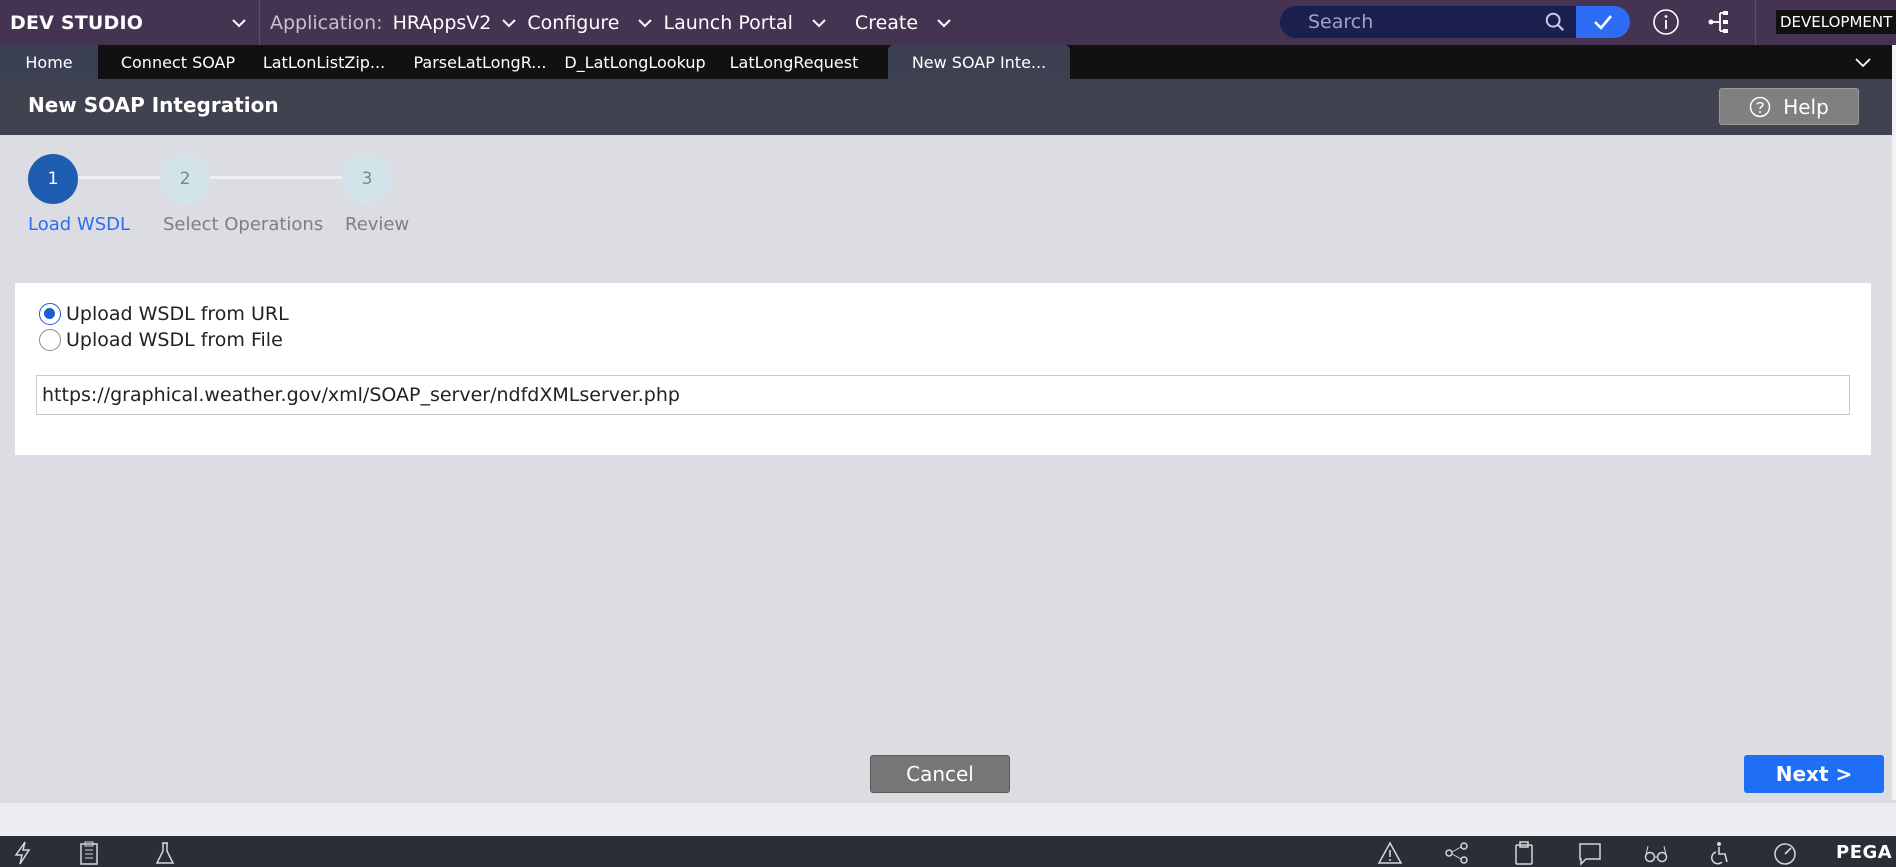 The height and width of the screenshot is (867, 1896). I want to click on menu-create: Create, so click(904, 22).